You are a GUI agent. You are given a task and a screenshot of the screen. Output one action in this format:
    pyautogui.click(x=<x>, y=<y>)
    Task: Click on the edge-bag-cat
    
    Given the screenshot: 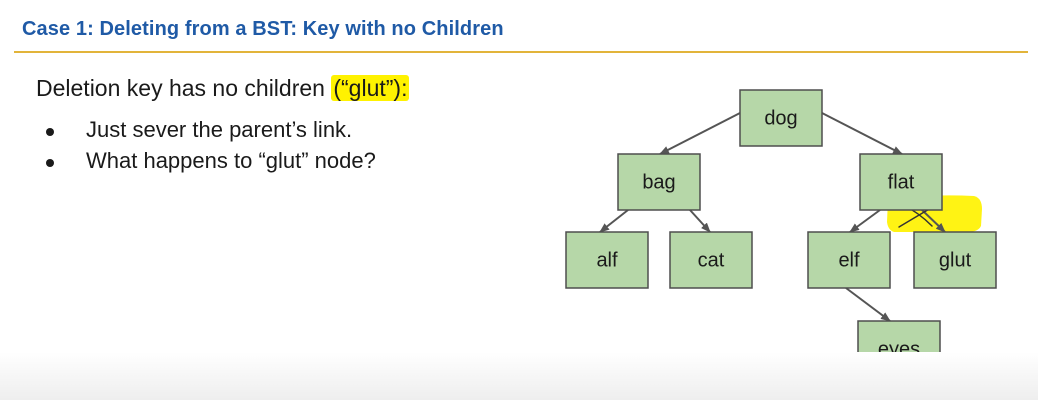 What is the action you would take?
    pyautogui.click(x=700, y=221)
    